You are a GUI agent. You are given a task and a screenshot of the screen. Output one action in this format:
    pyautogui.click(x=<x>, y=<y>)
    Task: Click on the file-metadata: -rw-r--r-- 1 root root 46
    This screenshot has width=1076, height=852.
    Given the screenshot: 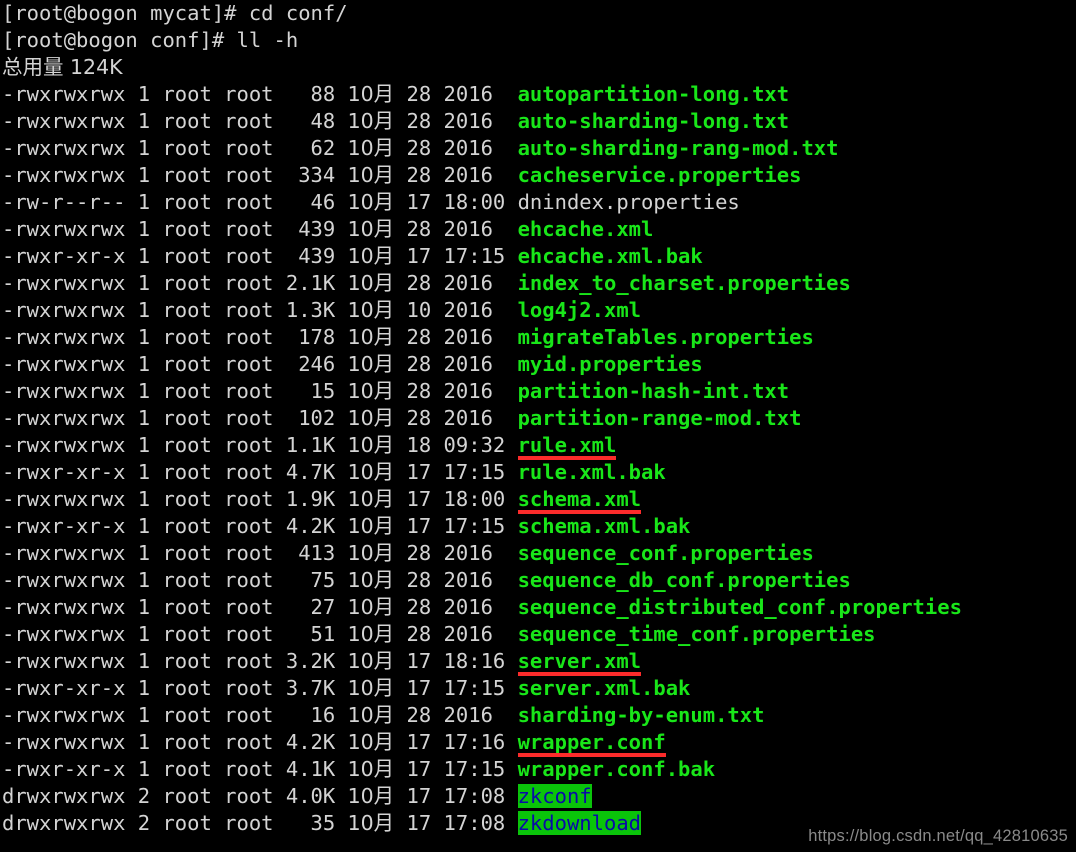 What is the action you would take?
    pyautogui.click(x=175, y=202)
    